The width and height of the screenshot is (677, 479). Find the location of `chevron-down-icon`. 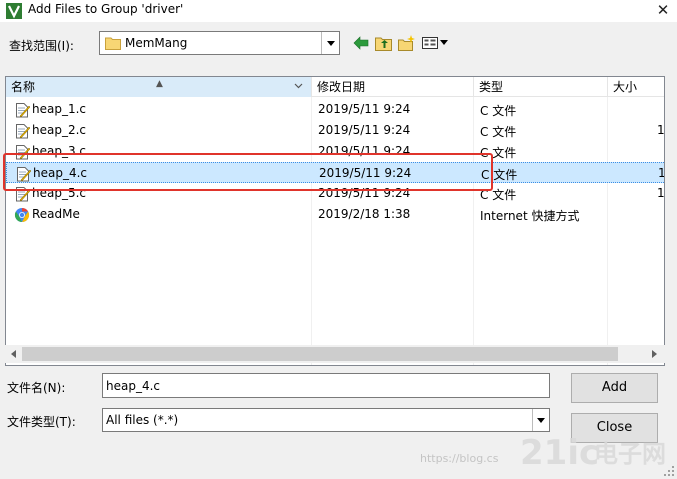

chevron-down-icon is located at coordinates (298, 86).